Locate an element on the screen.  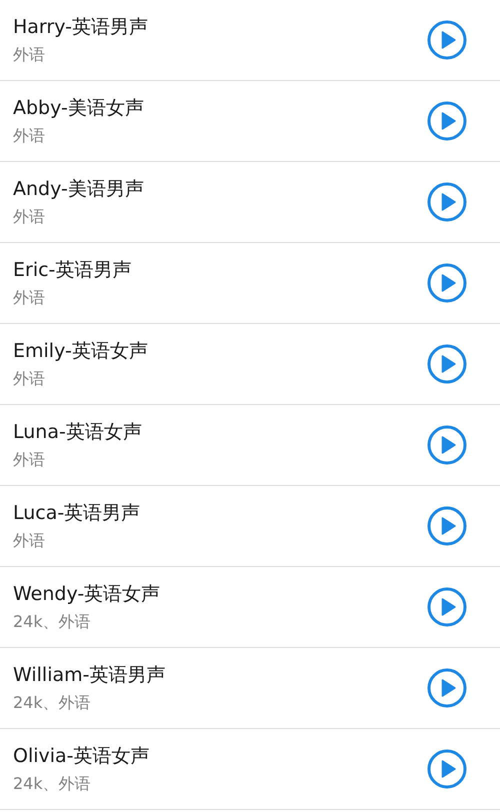
voice-name: Andy-美语男声 is located at coordinates (78, 189).